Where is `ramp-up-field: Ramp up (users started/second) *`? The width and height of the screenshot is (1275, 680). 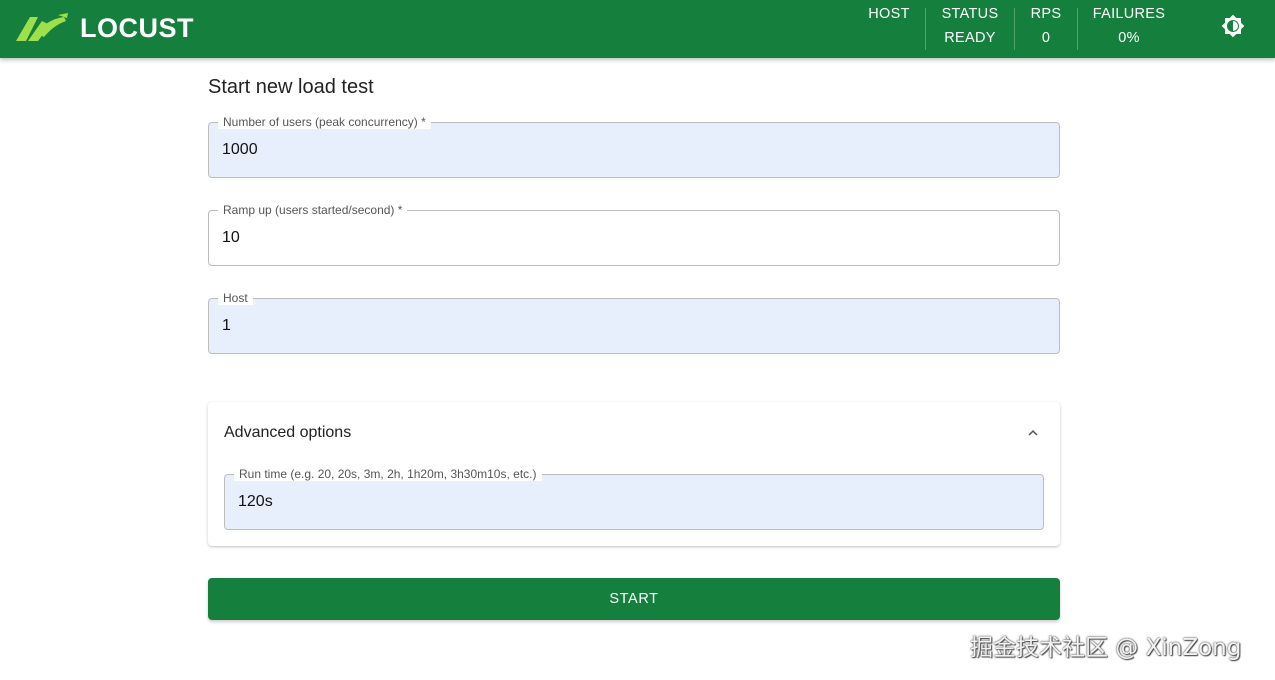 ramp-up-field: Ramp up (users started/second) * is located at coordinates (634, 234).